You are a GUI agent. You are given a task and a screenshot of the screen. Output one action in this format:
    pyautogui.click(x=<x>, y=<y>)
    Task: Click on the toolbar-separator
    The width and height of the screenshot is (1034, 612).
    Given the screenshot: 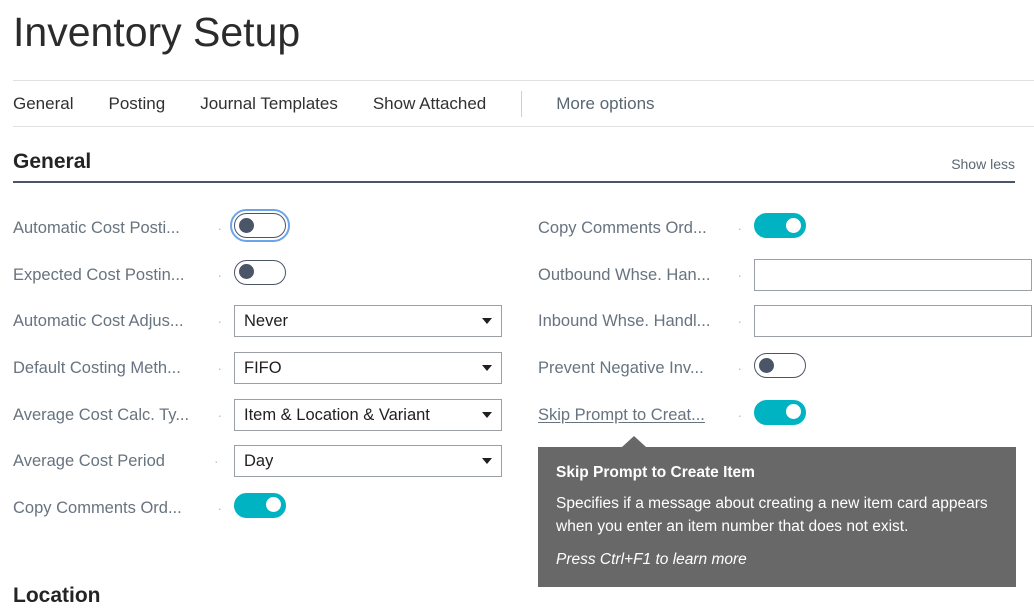 What is the action you would take?
    pyautogui.click(x=522, y=104)
    